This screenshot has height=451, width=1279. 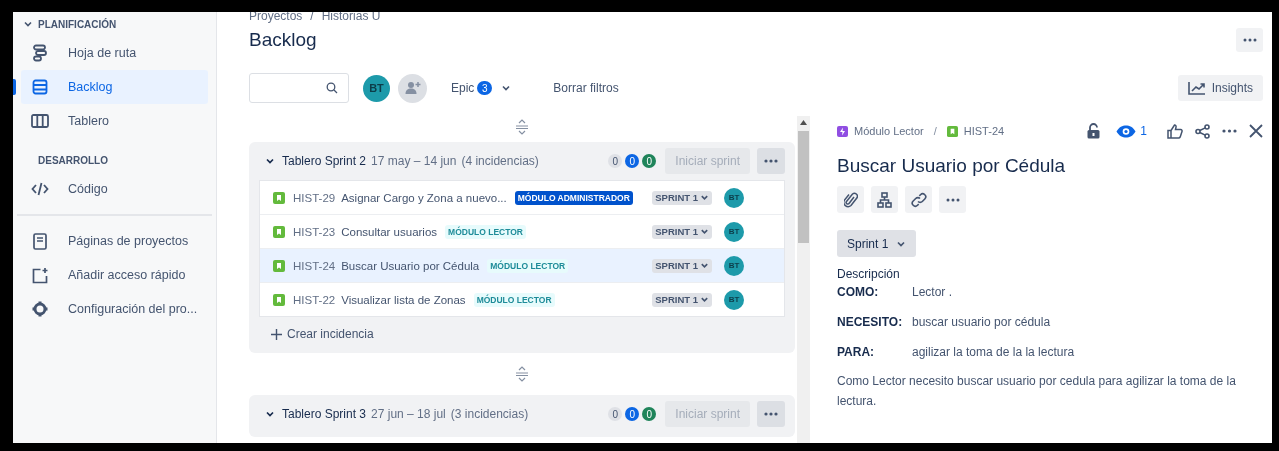 I want to click on sprint-dropdown: Sprint 1, so click(x=877, y=243).